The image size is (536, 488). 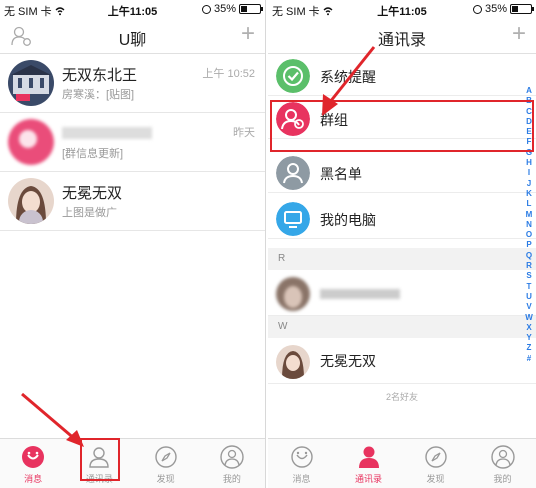 I want to click on tab-bar: 消息 通讯录 发现 我的, so click(x=402, y=463).